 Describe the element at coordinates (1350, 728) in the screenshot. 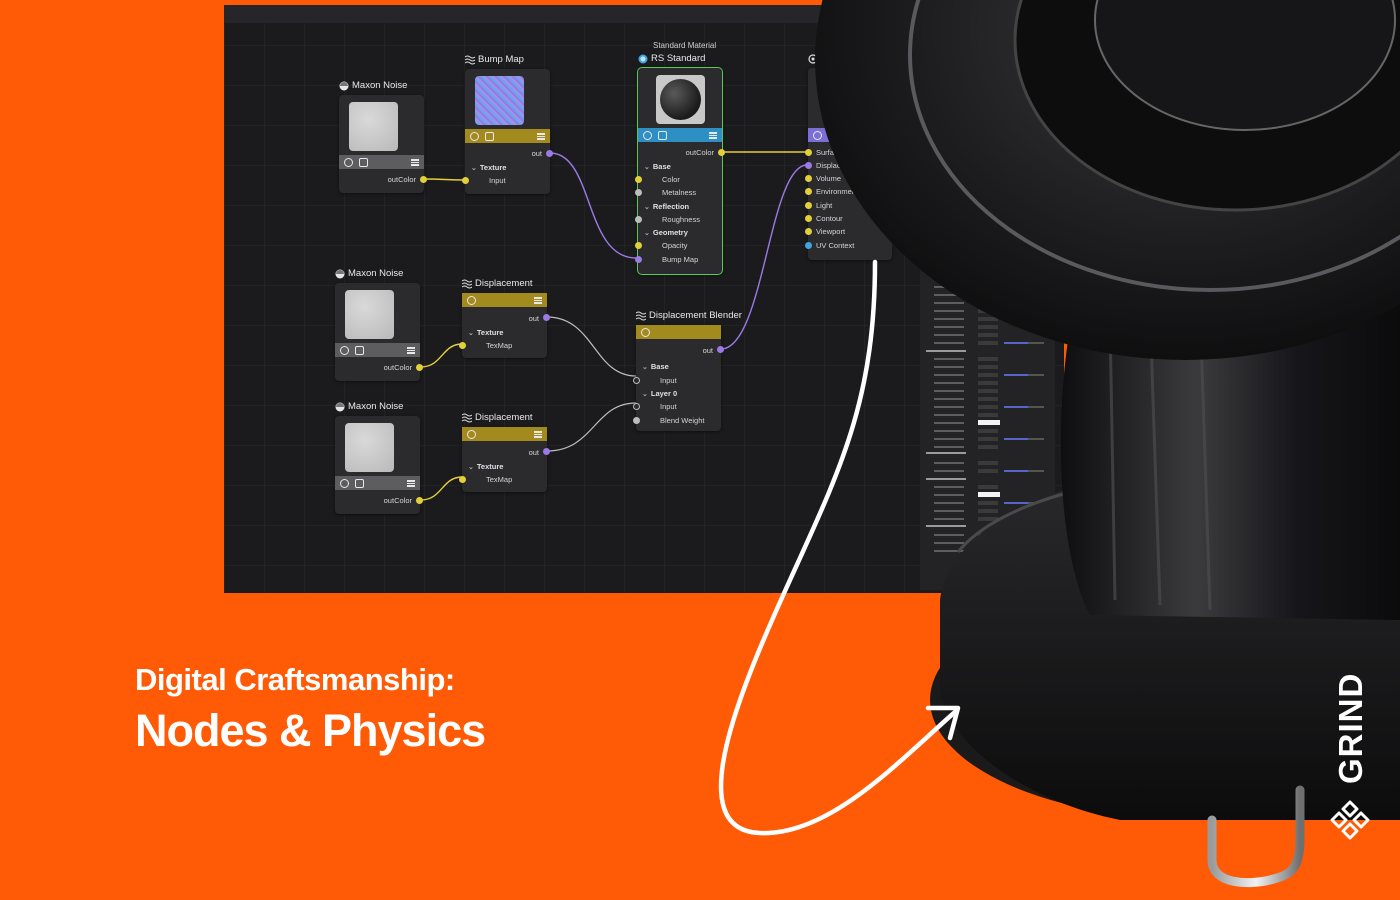

I see `brand-name: GRIND` at that location.